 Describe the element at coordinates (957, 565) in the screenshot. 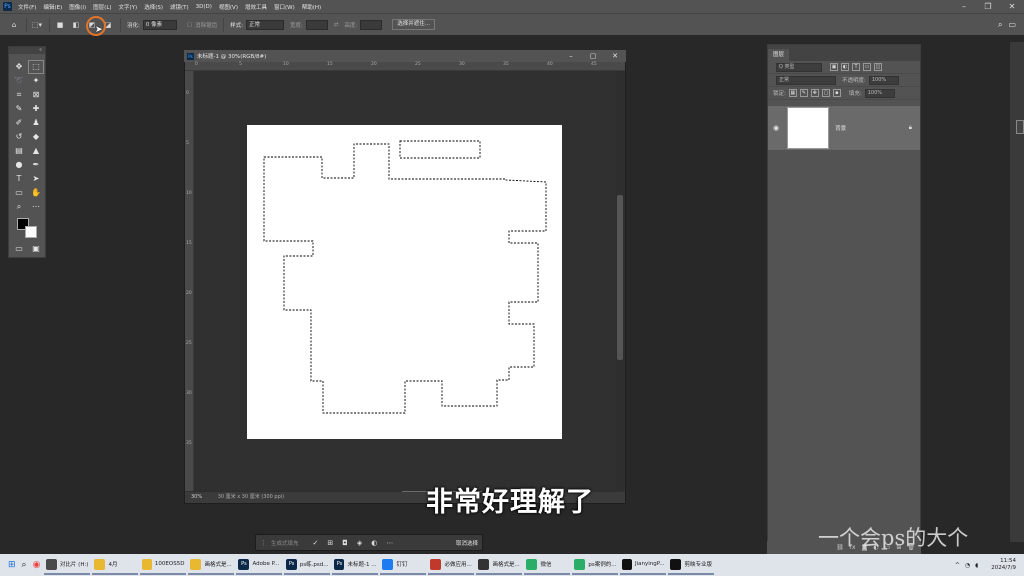

I see `tray-overflow-icon: ^` at that location.